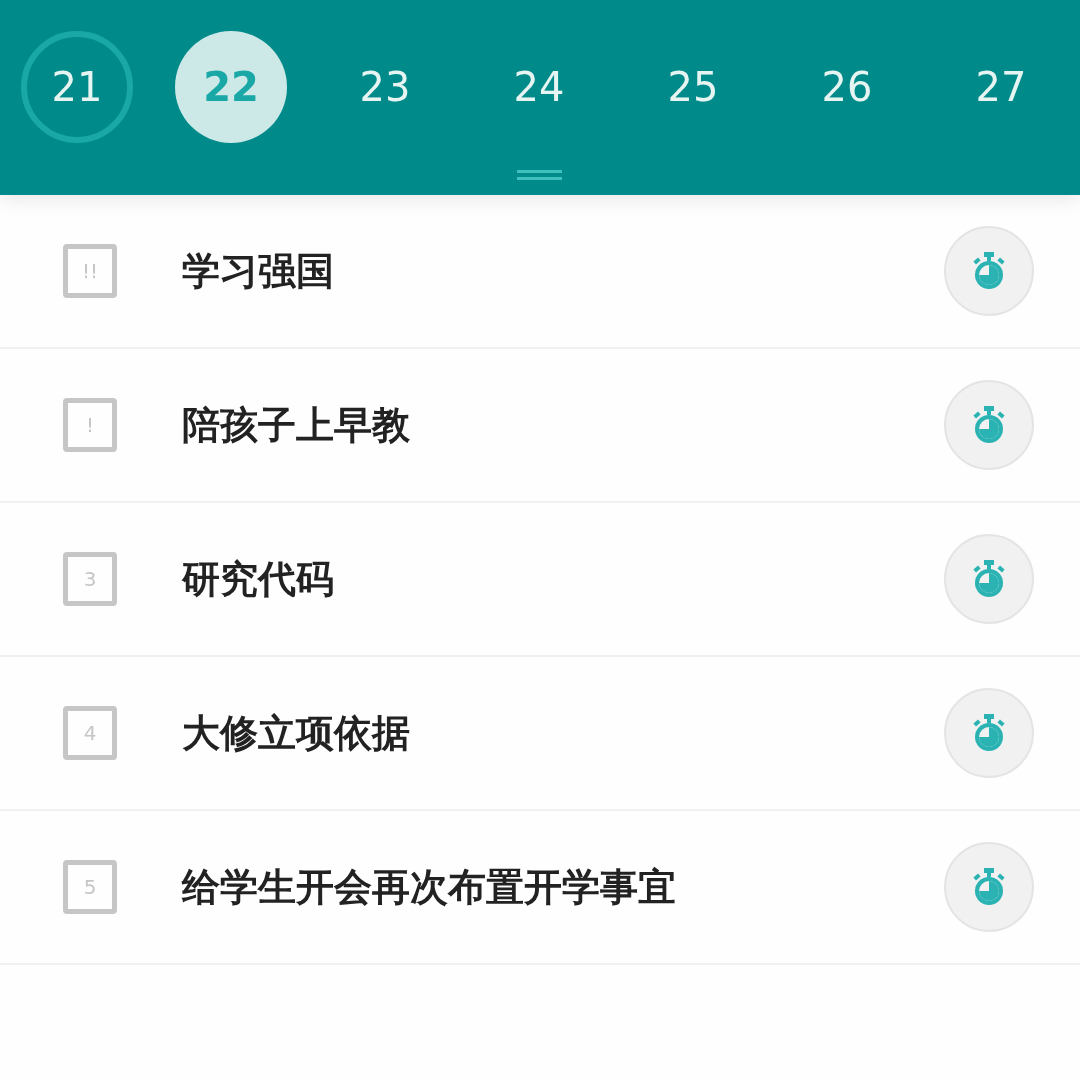 Image resolution: width=1080 pixels, height=1080 pixels. I want to click on task-title: 陪孩子上早教, so click(296, 425).